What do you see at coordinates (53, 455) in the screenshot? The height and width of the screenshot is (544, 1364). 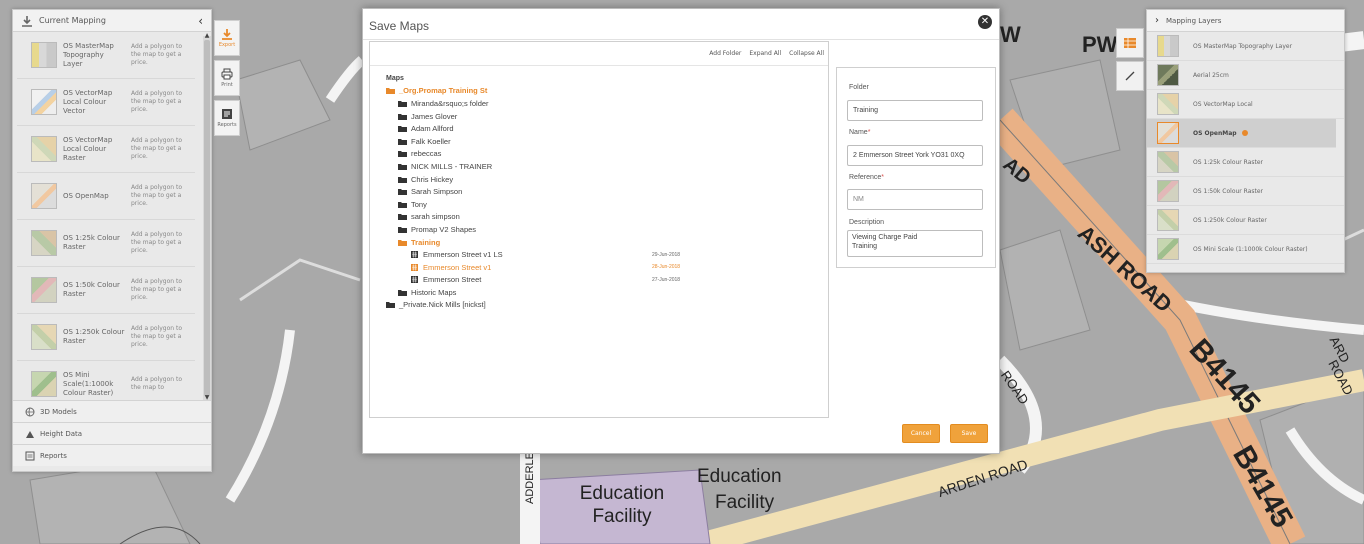 I see `section-reports-label: Reports` at bounding box center [53, 455].